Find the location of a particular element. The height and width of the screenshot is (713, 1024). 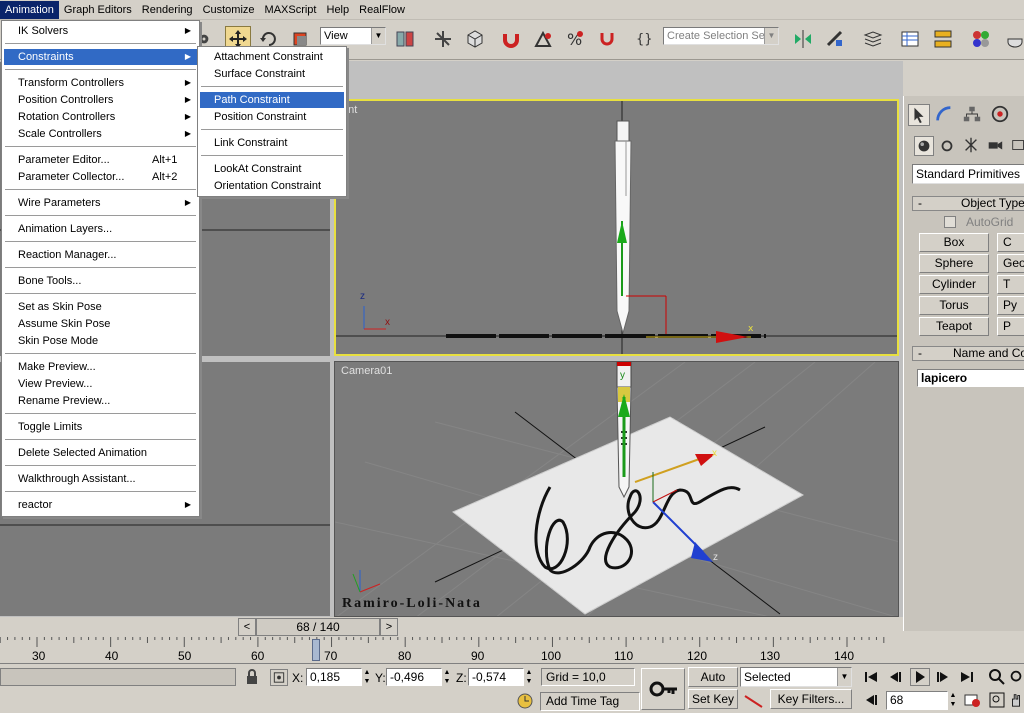

go-to-end-button is located at coordinates (967, 677).